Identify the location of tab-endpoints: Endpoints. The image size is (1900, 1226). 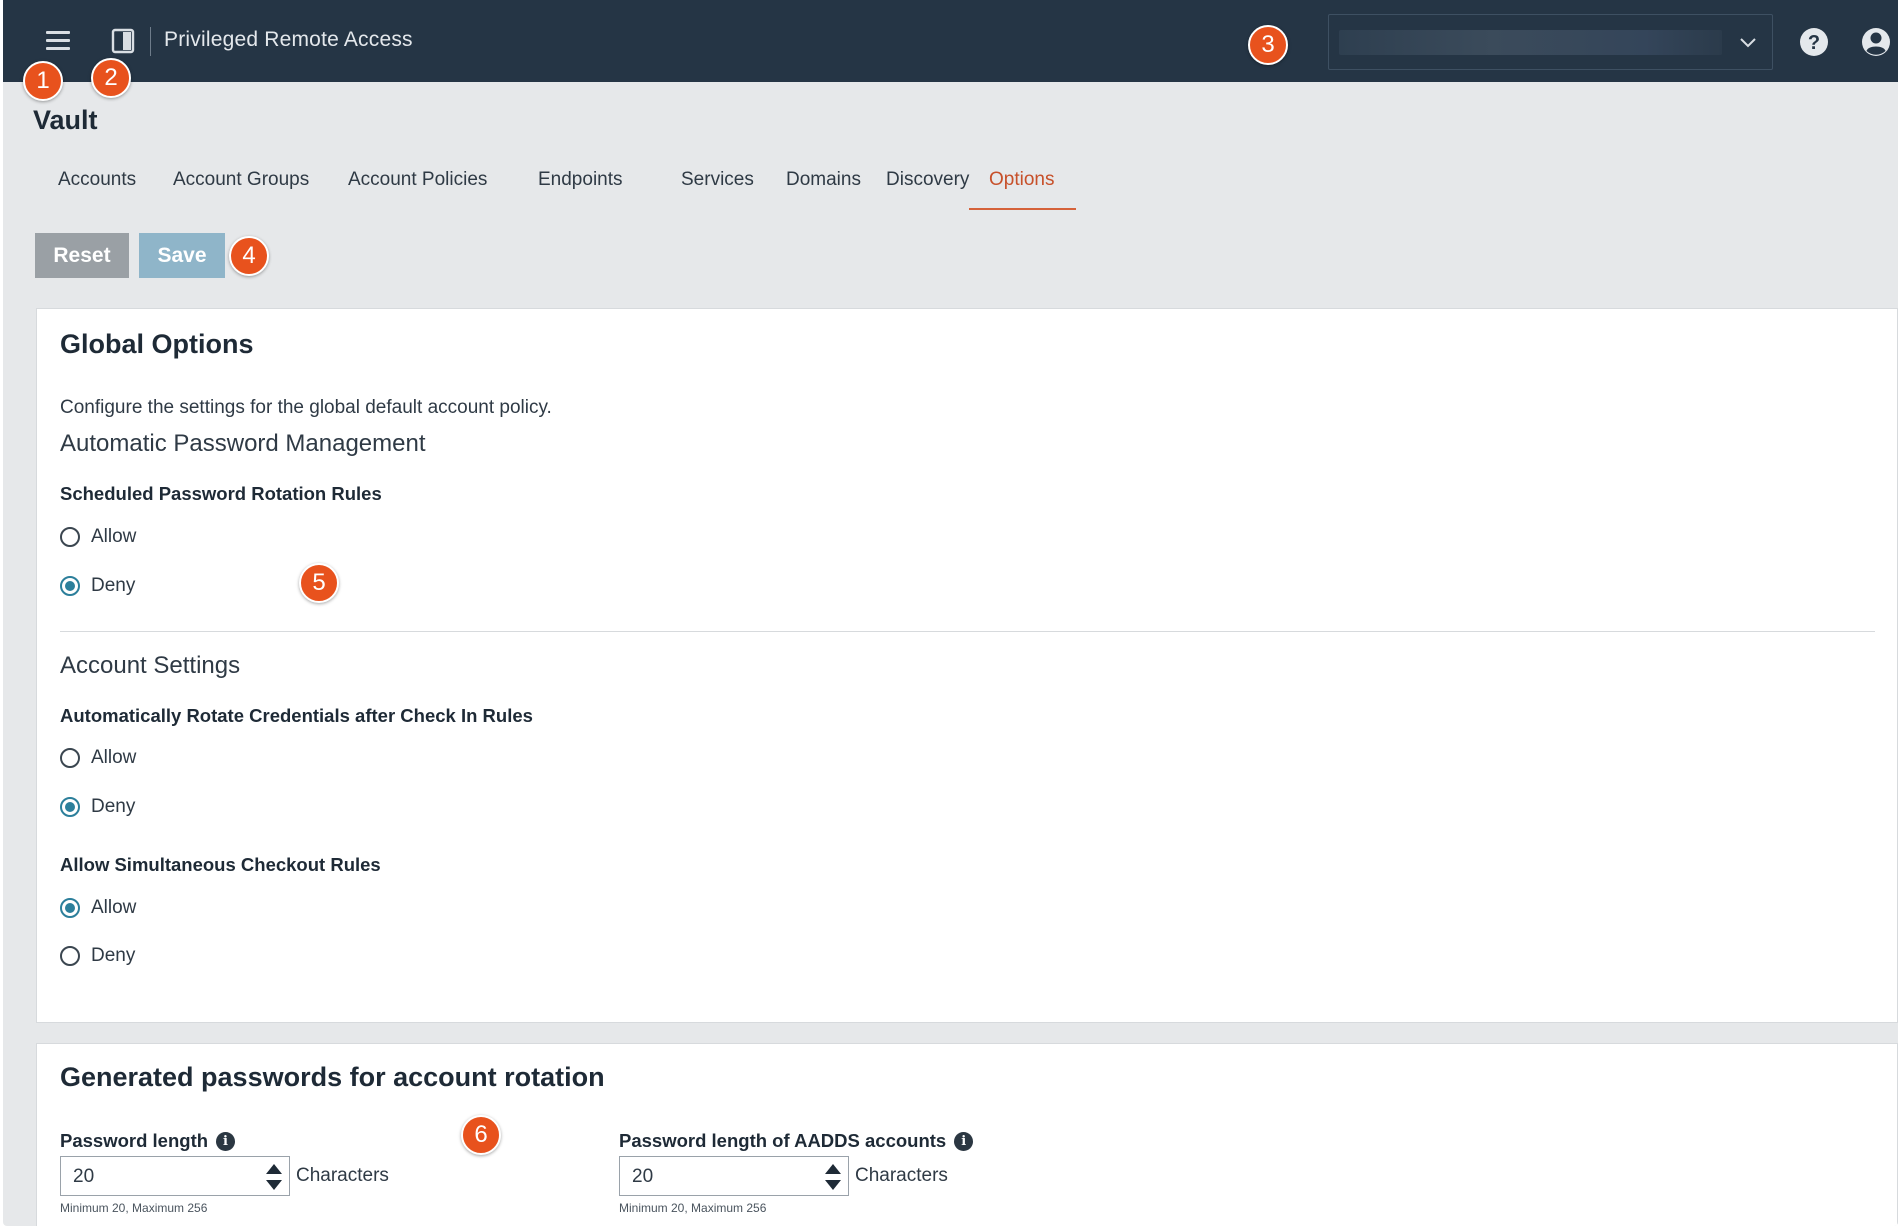
(580, 185).